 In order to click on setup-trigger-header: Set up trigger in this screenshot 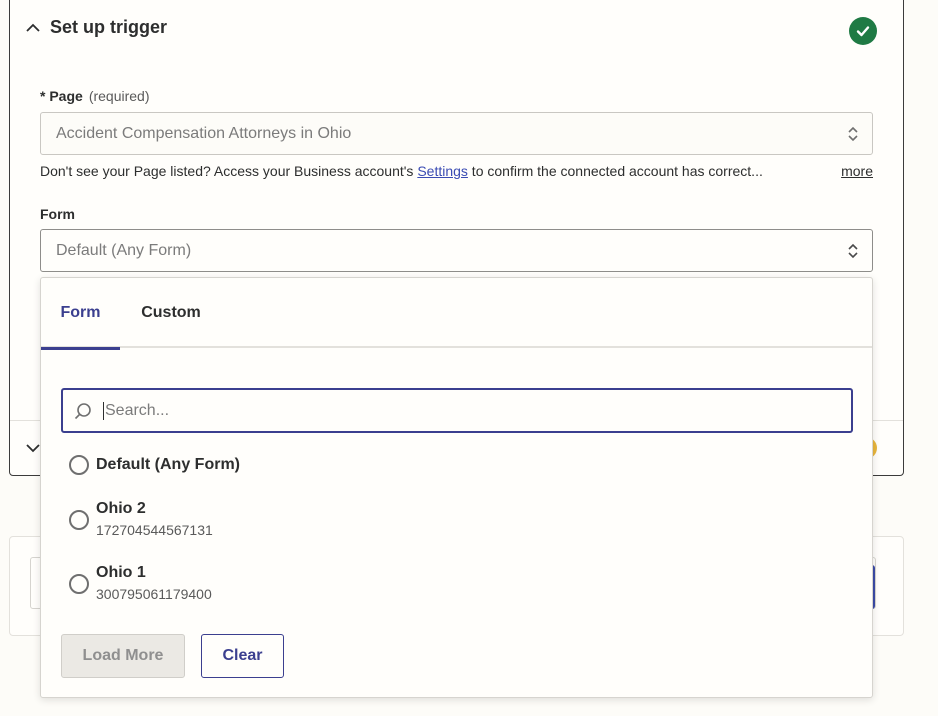, I will do `click(95, 27)`.